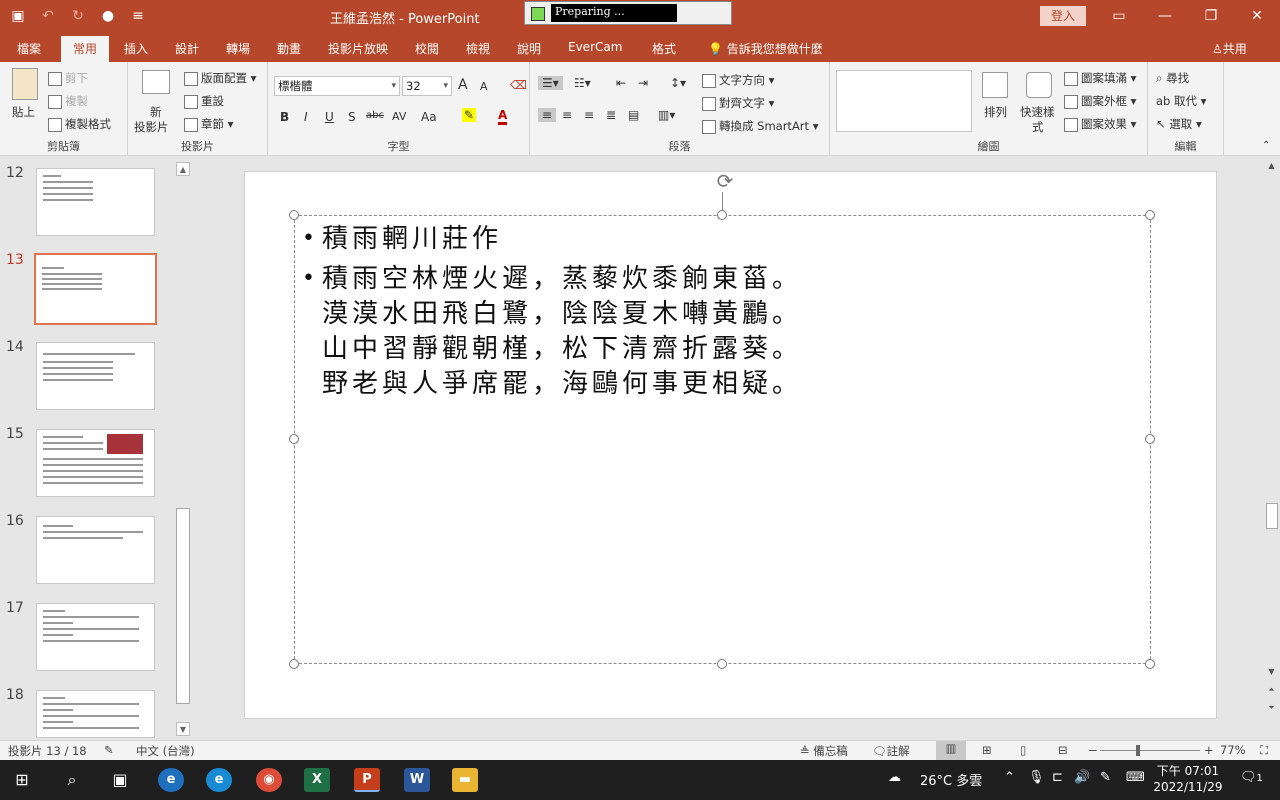 Image resolution: width=1280 pixels, height=800 pixels. I want to click on rotate-handle-icon: ⟳, so click(725, 182).